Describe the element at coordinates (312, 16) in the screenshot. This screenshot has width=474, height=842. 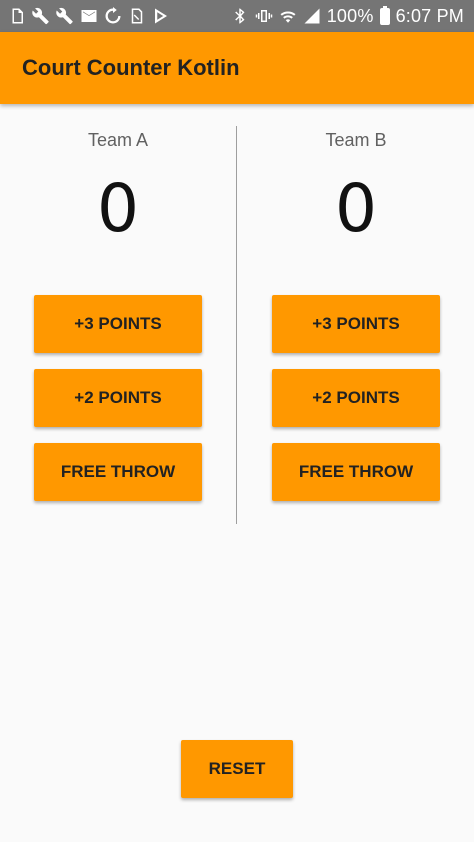
I see `signal-icon` at that location.